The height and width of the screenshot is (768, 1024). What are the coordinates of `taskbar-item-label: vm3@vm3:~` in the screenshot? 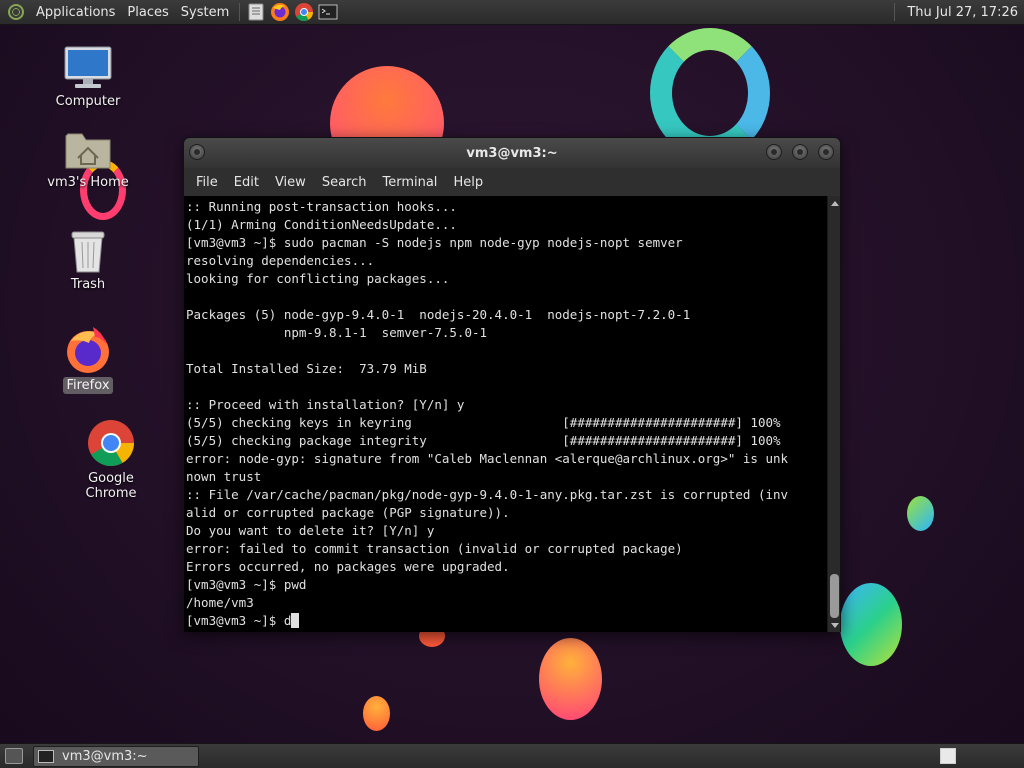 It's located at (105, 756).